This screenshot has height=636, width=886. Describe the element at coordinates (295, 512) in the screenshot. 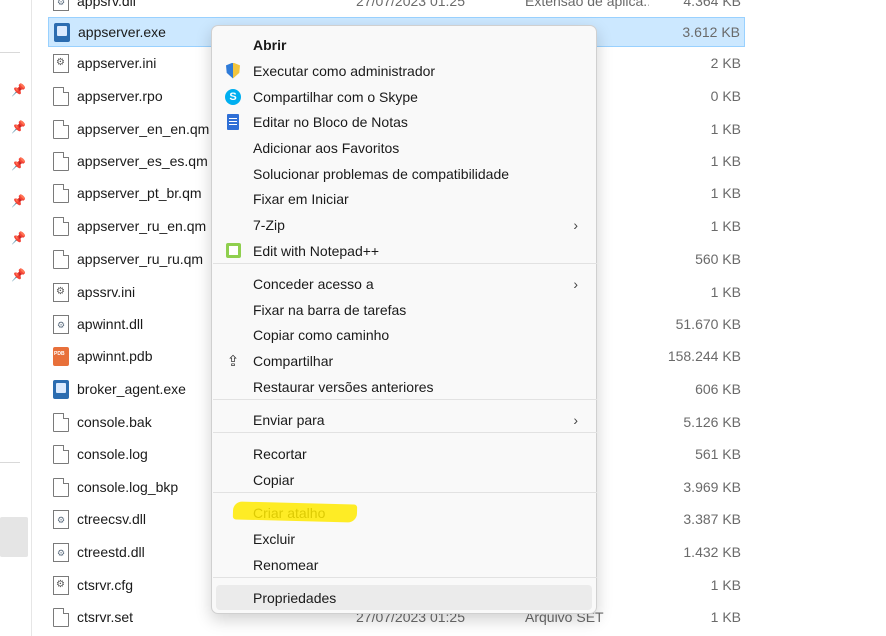

I see `highlighter-mark` at that location.